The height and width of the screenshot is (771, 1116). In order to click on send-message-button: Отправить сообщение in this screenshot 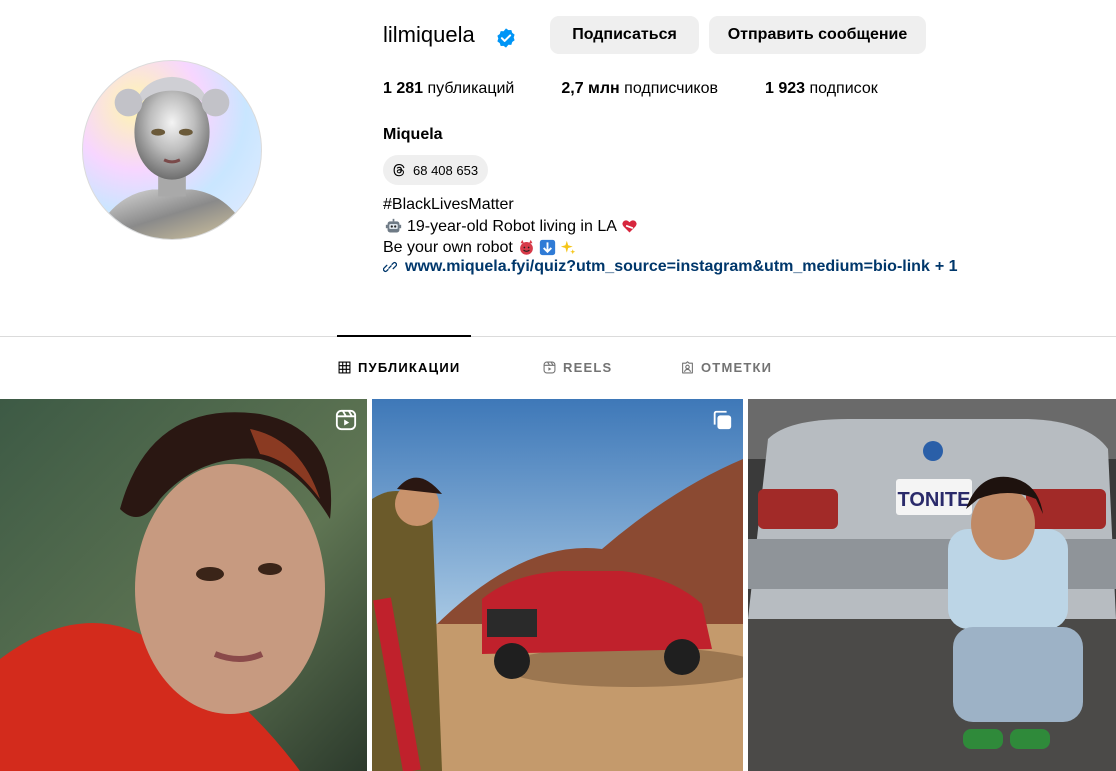, I will do `click(817, 35)`.